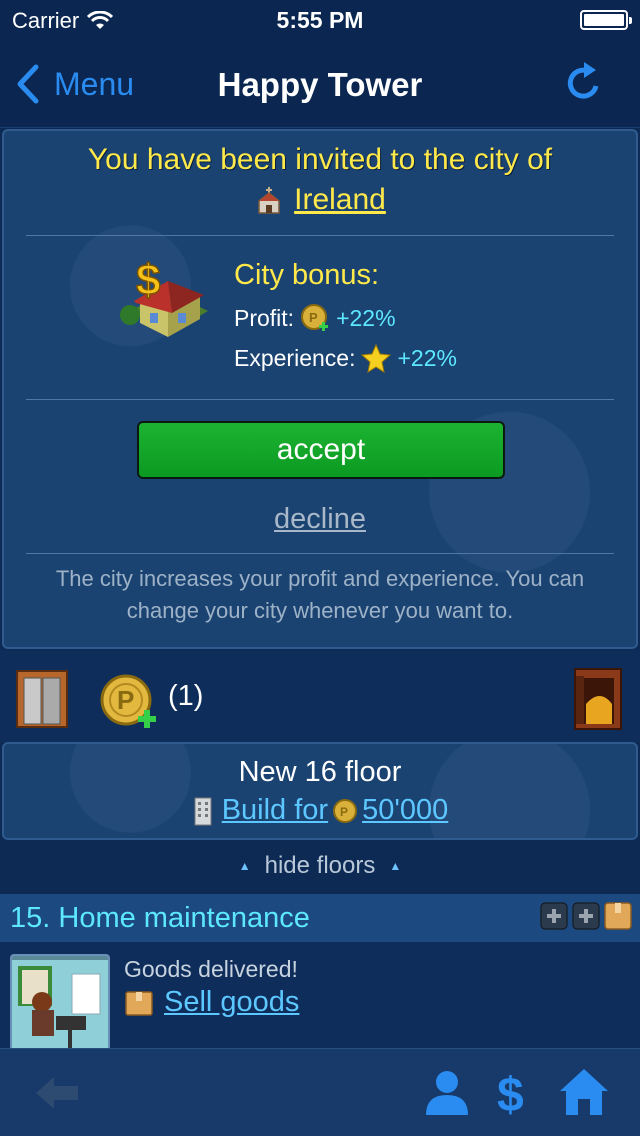 This screenshot has height=1136, width=640. What do you see at coordinates (376, 358) in the screenshot?
I see `star-icon` at bounding box center [376, 358].